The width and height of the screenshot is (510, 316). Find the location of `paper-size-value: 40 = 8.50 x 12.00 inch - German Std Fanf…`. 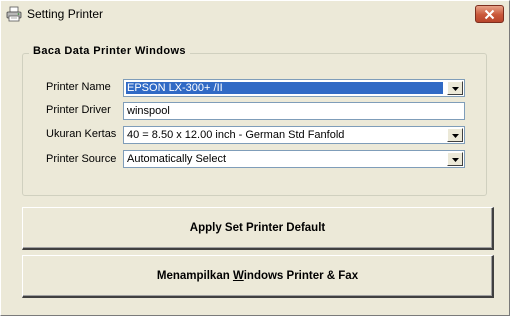

paper-size-value: 40 = 8.50 x 12.00 inch - German Std Fanf… is located at coordinates (236, 135).